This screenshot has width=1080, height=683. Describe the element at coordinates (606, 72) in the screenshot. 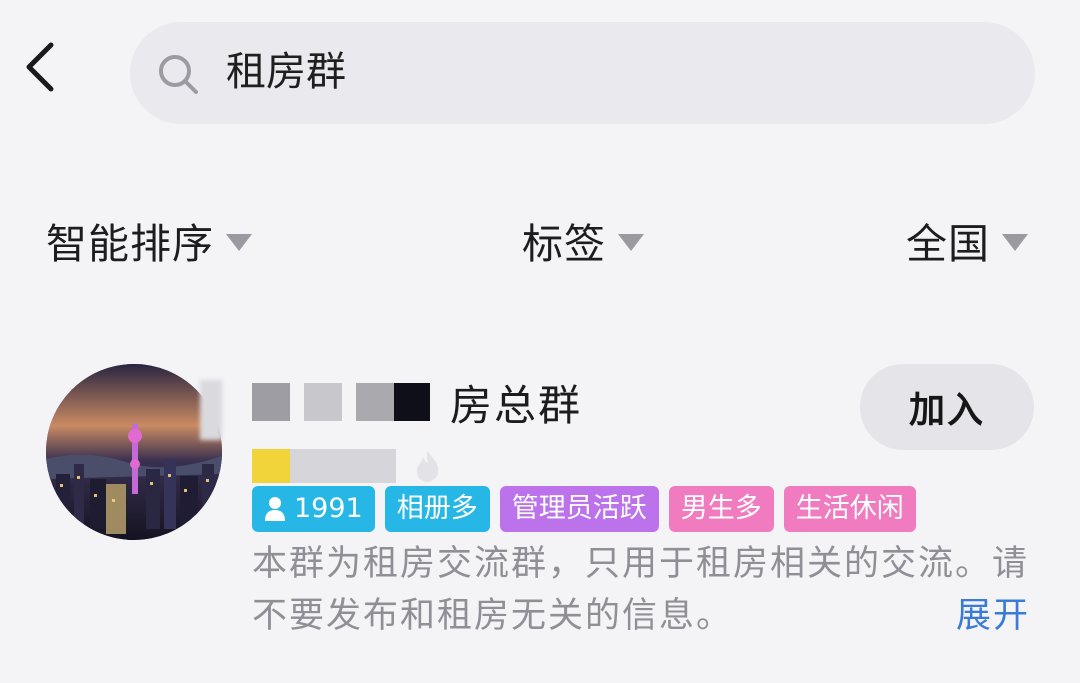

I see `search-input` at that location.